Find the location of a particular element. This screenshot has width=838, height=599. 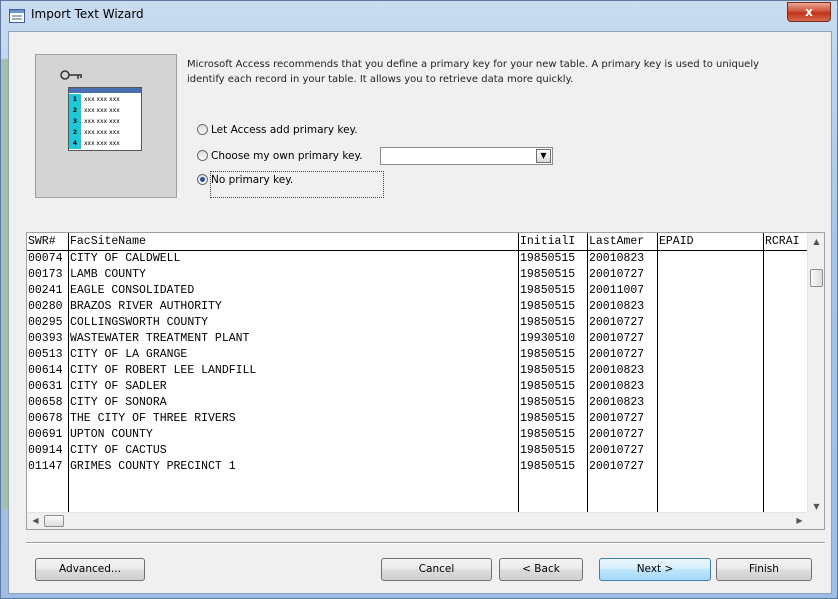

finish-button: Finish is located at coordinates (764, 569).